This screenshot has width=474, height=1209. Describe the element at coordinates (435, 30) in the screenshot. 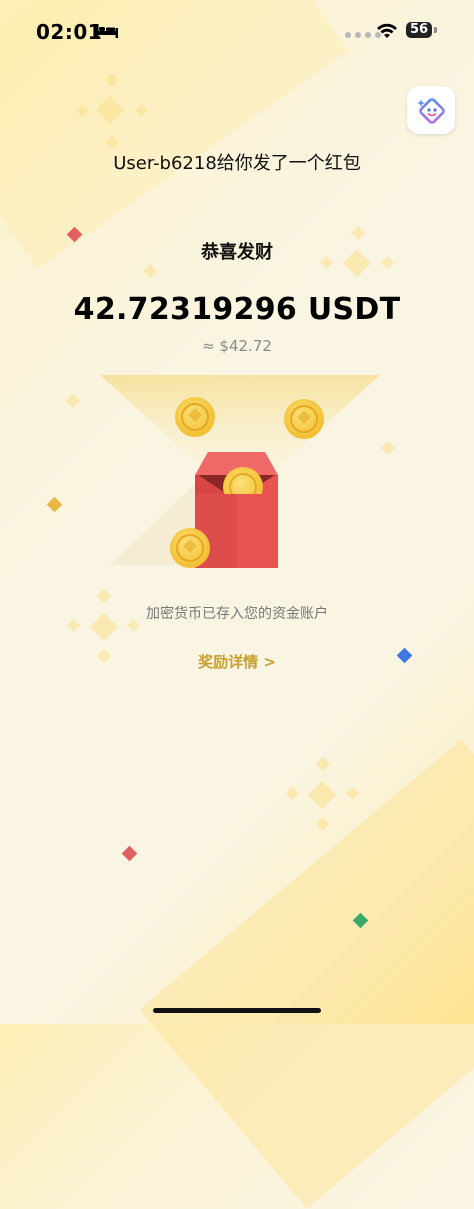

I see `battery-tip` at that location.